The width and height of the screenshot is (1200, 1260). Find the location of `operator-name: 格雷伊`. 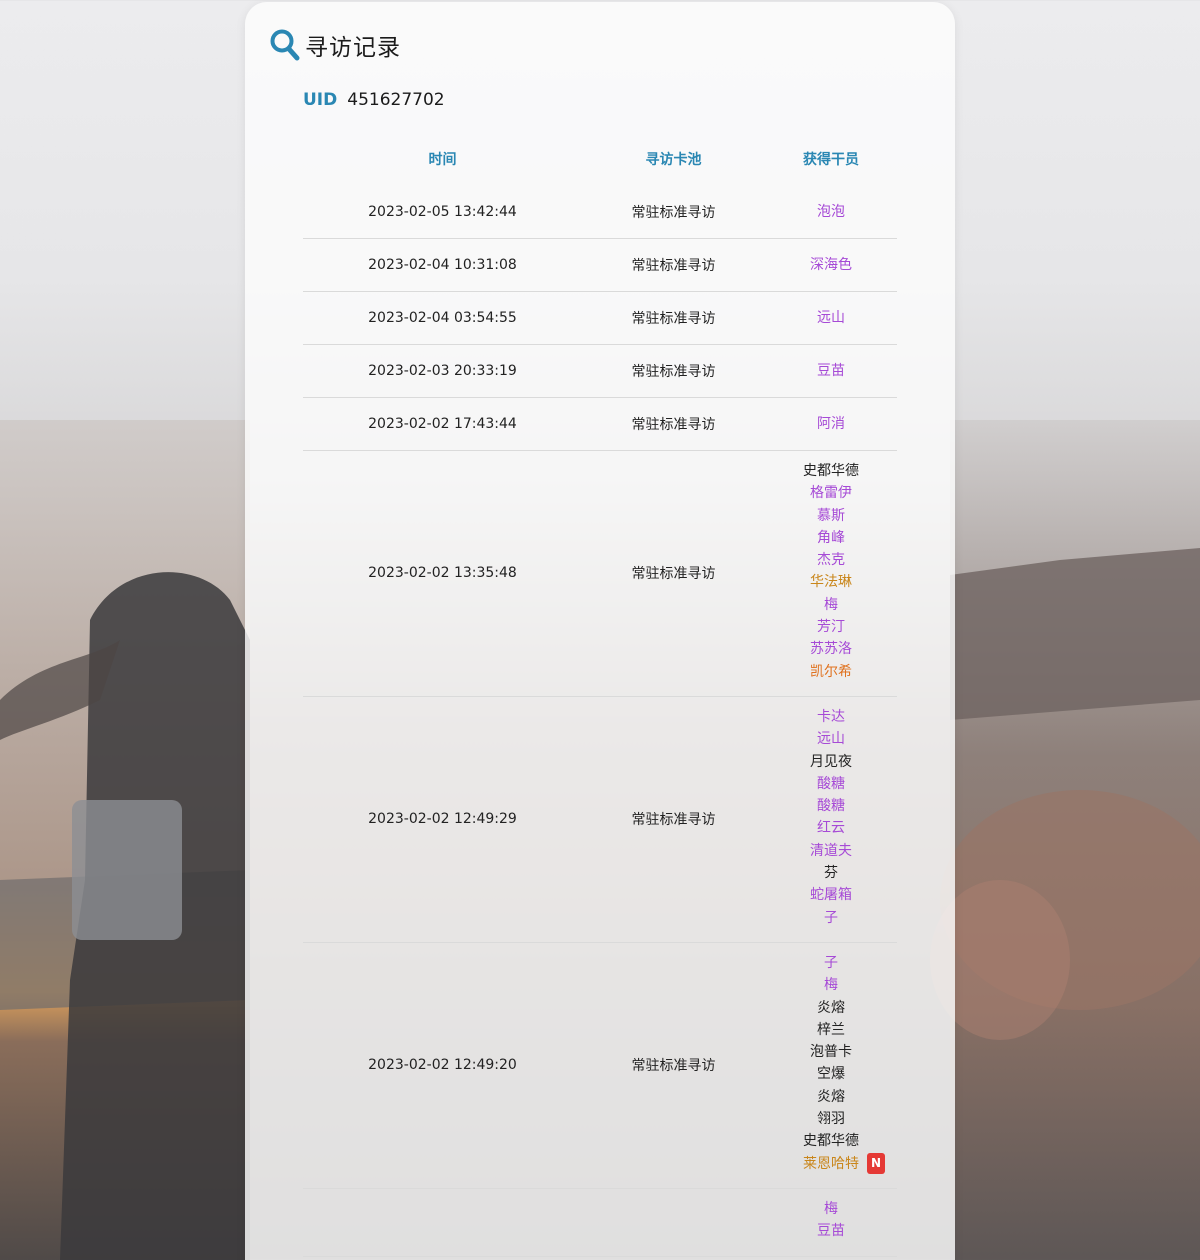

operator-name: 格雷伊 is located at coordinates (831, 493).